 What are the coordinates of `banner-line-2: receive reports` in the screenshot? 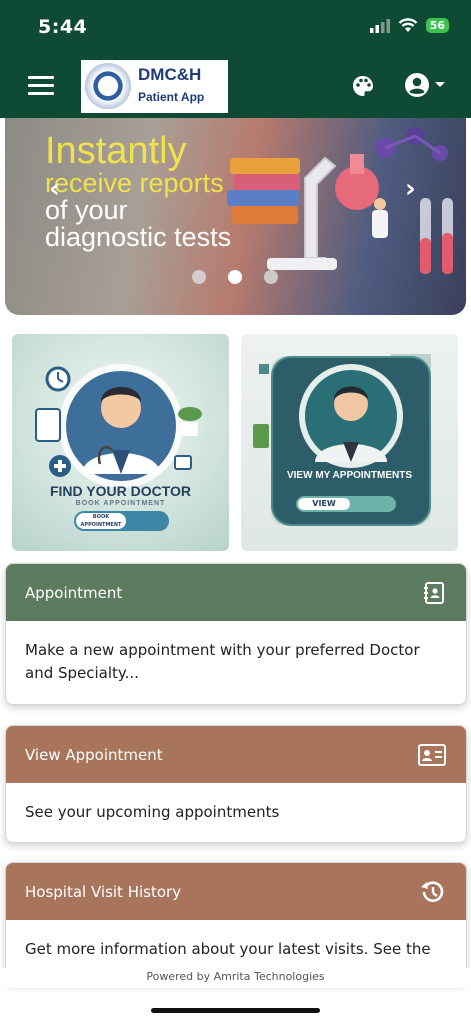 It's located at (134, 183).